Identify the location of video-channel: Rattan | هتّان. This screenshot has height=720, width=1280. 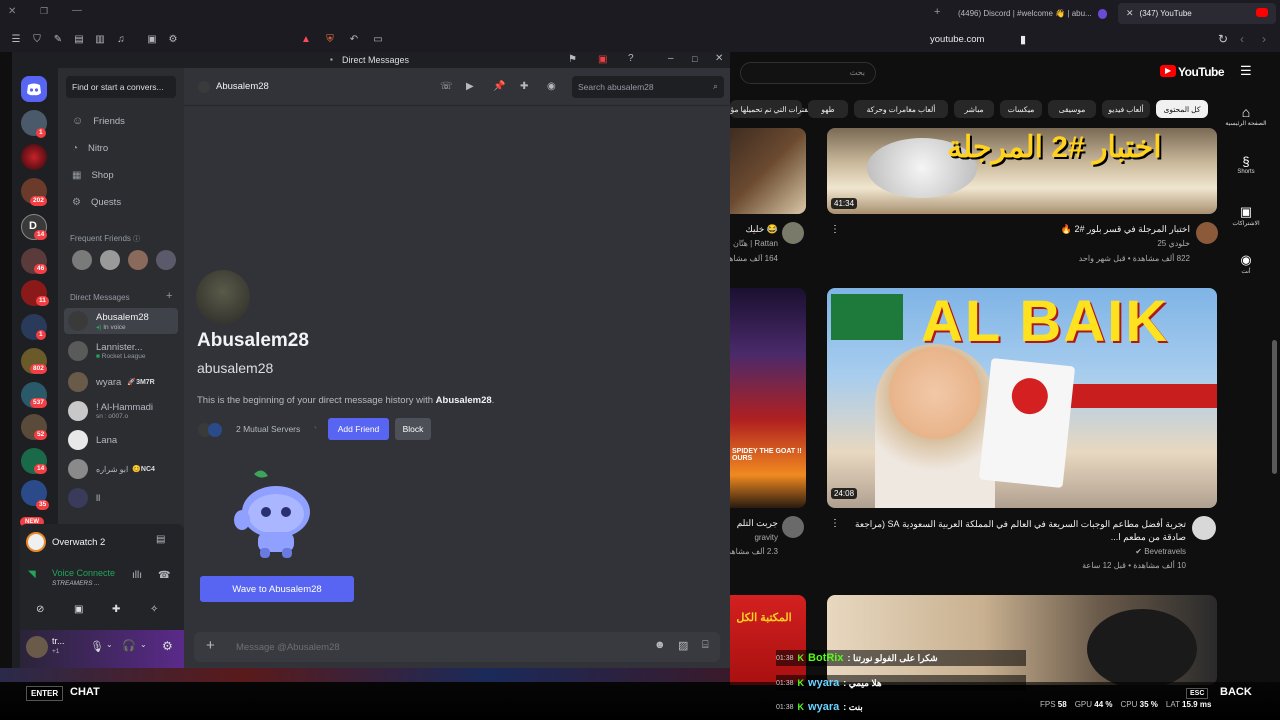
(754, 243).